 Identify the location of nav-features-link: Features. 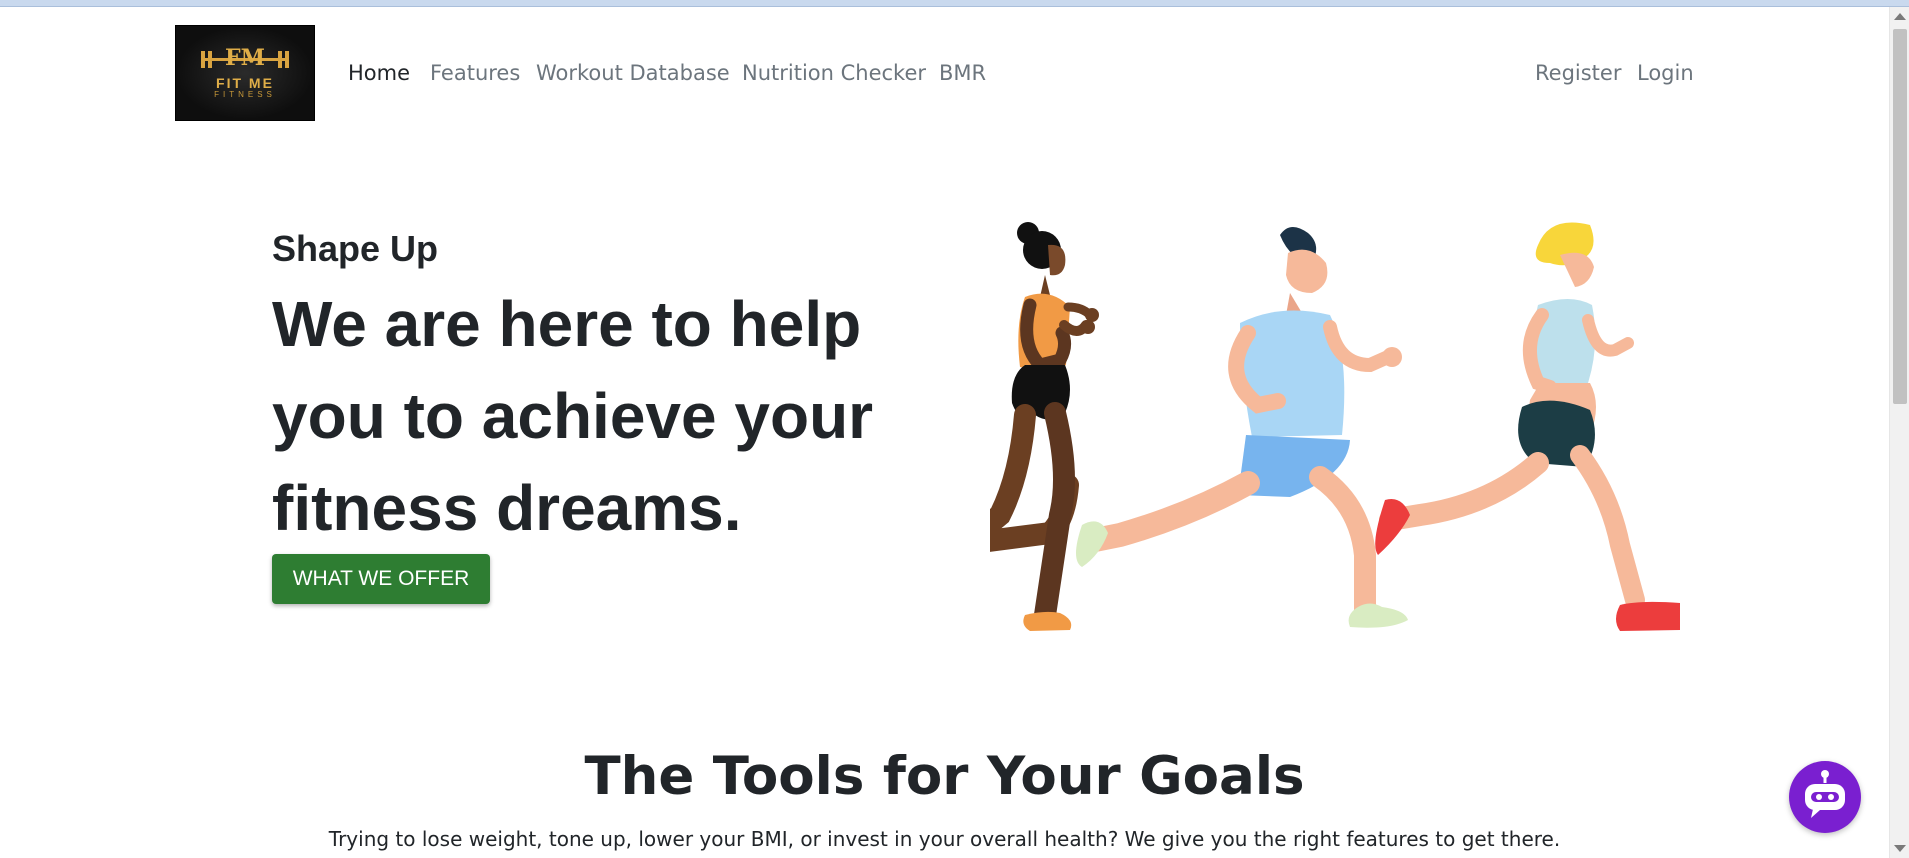
(475, 73).